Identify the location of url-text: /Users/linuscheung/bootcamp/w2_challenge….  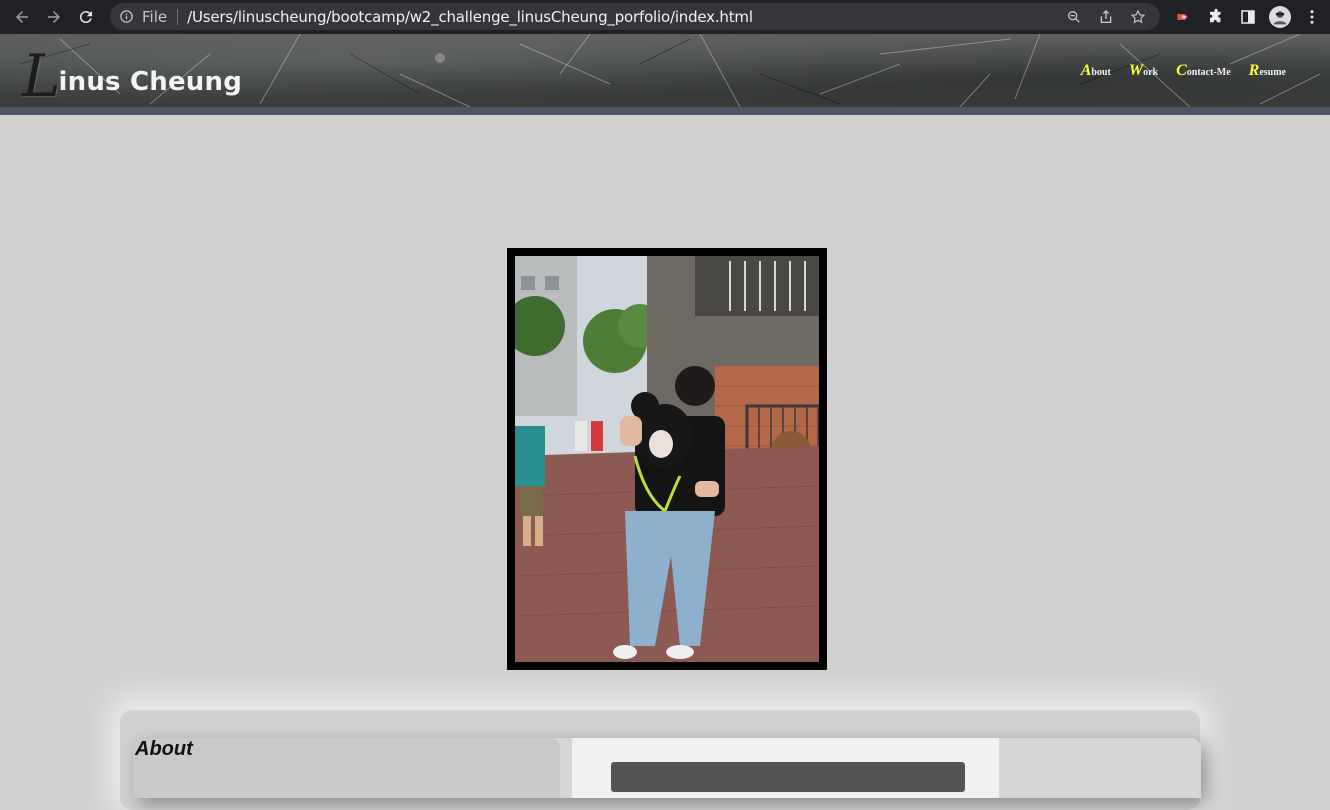
(470, 17).